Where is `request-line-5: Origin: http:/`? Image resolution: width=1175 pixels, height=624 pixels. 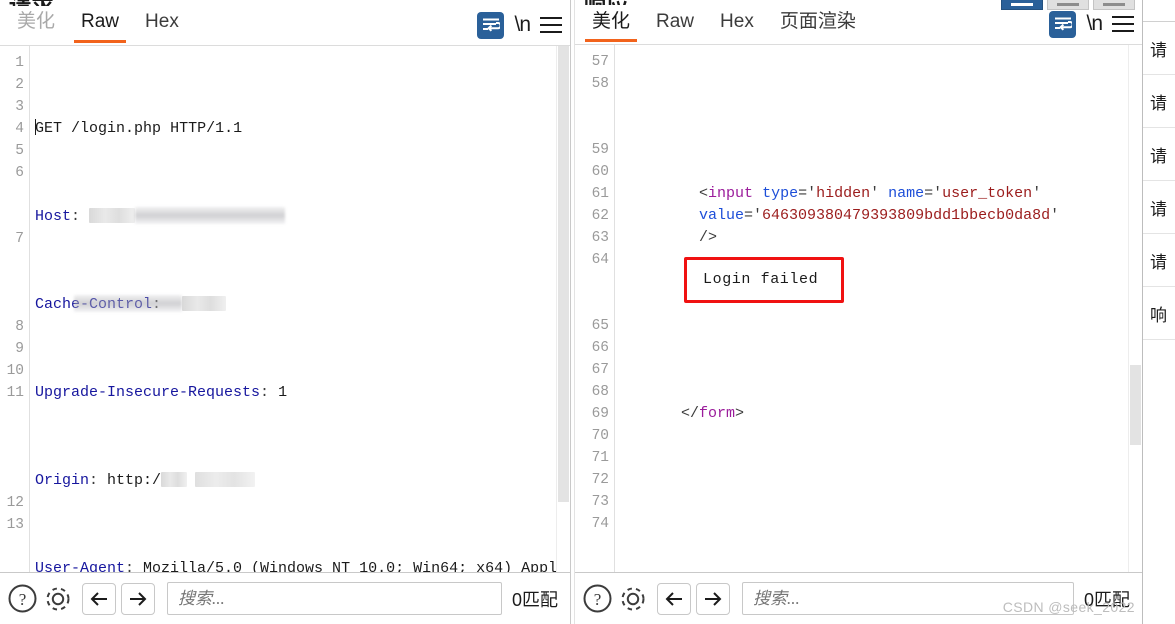 request-line-5: Origin: http:/ is located at coordinates (302, 481).